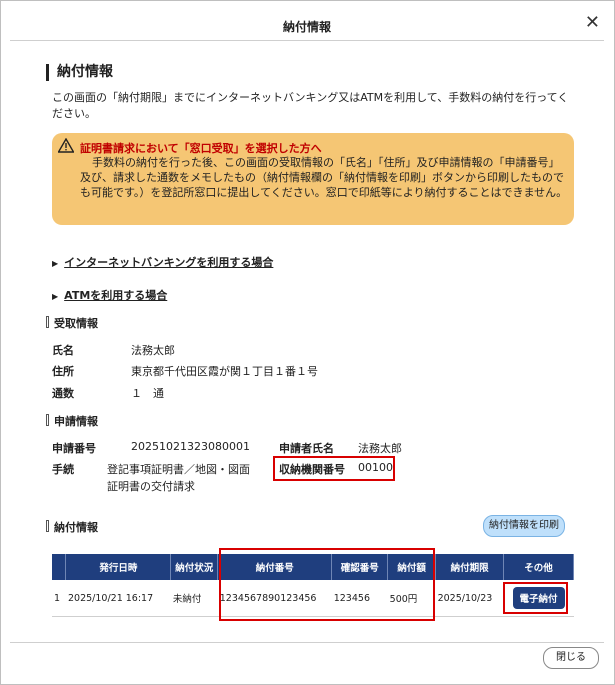  What do you see at coordinates (63, 350) in the screenshot?
I see `name-label: 氏名` at bounding box center [63, 350].